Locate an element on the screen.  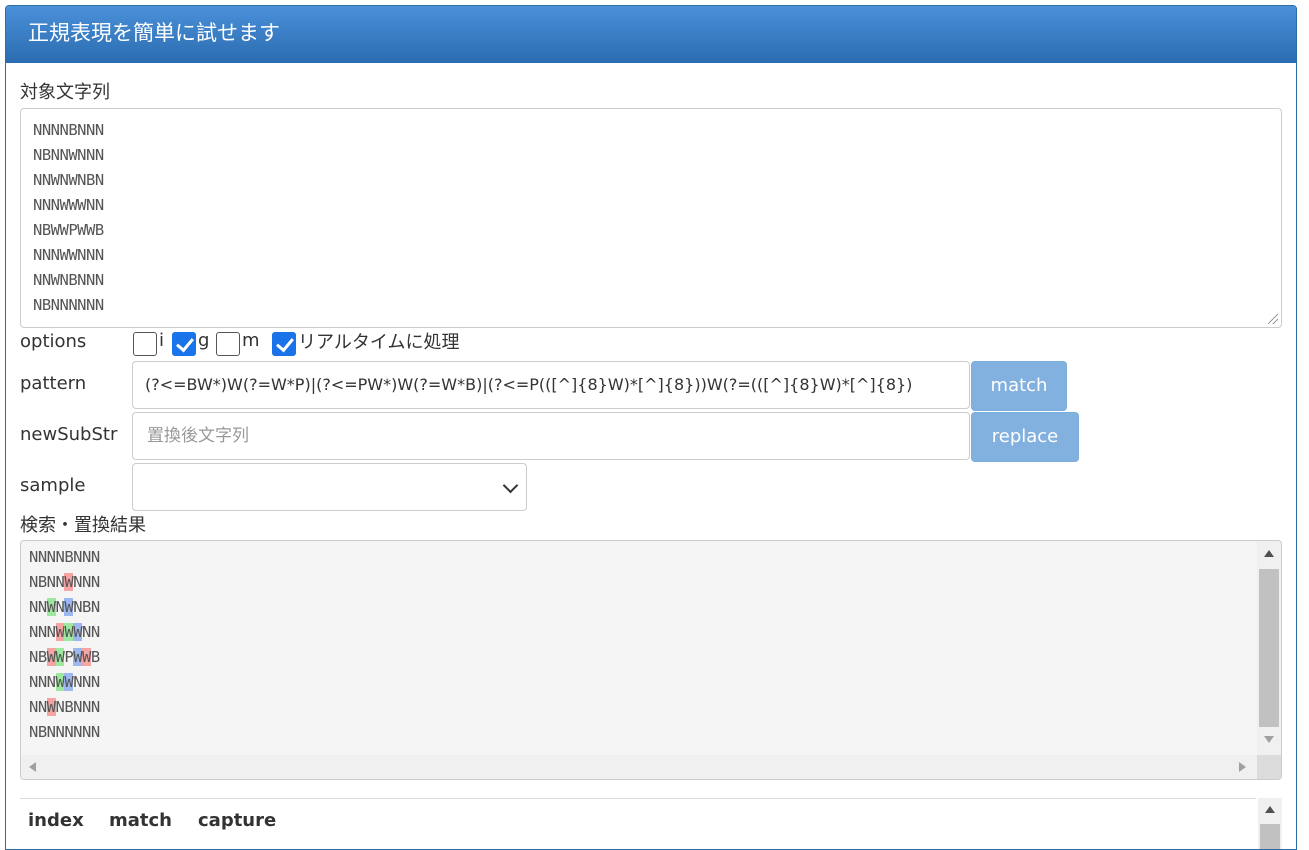
table-divider is located at coordinates (638, 798).